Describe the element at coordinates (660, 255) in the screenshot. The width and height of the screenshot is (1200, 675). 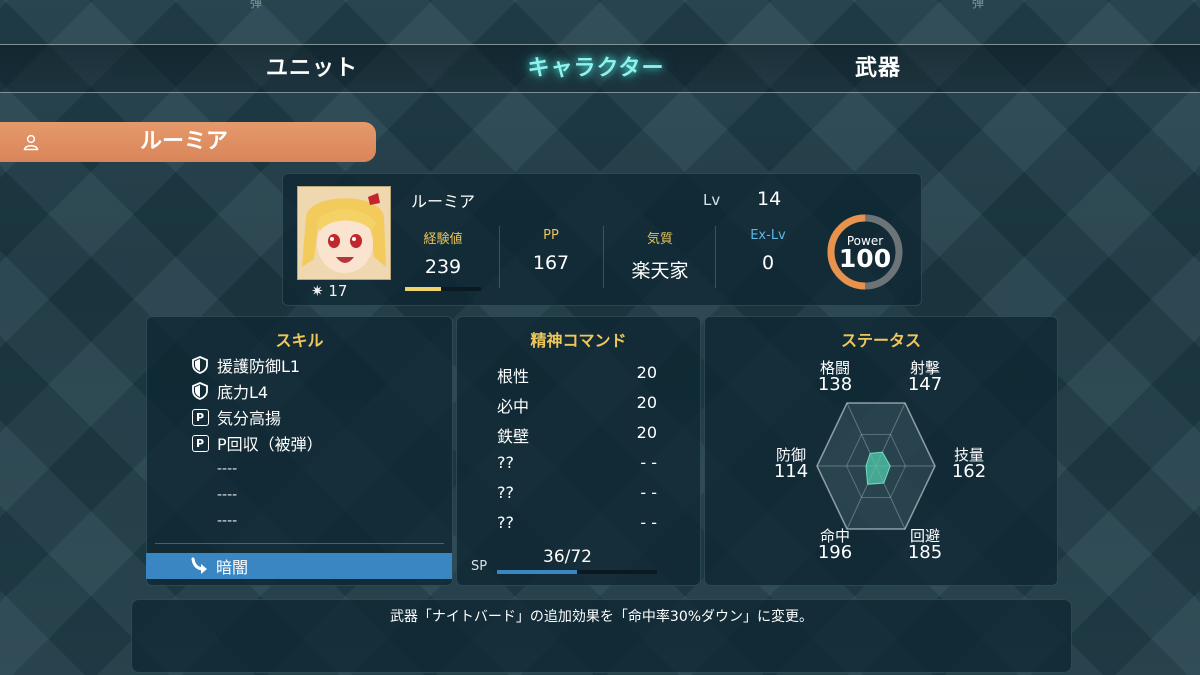
I see `stat-temperament: 気質 楽天家` at that location.